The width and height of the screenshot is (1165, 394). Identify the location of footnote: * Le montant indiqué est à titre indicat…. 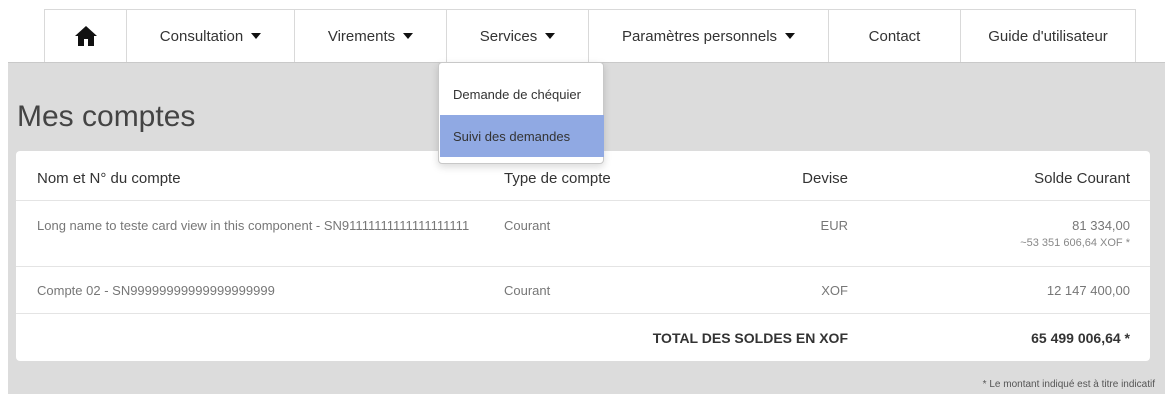
(1068, 384).